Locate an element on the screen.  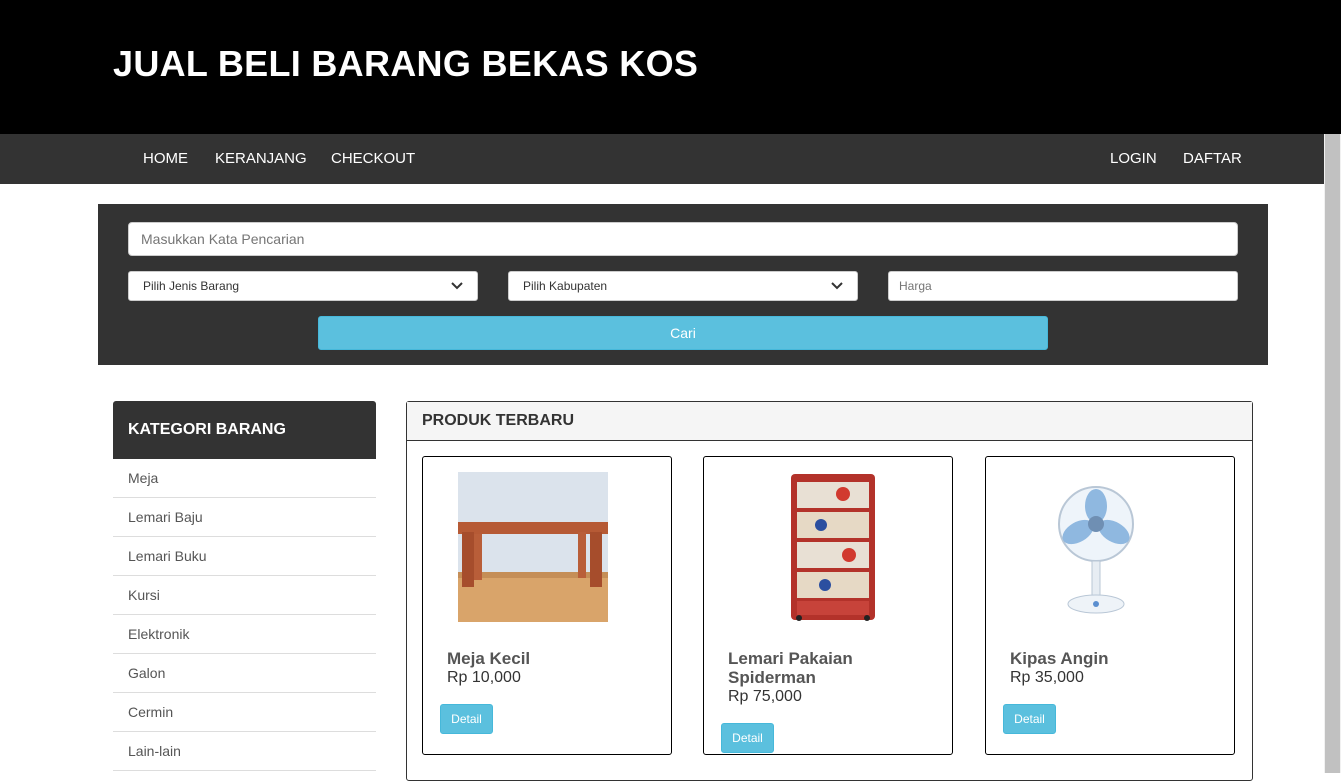
scrollbar-thumb is located at coordinates (1332, 453).